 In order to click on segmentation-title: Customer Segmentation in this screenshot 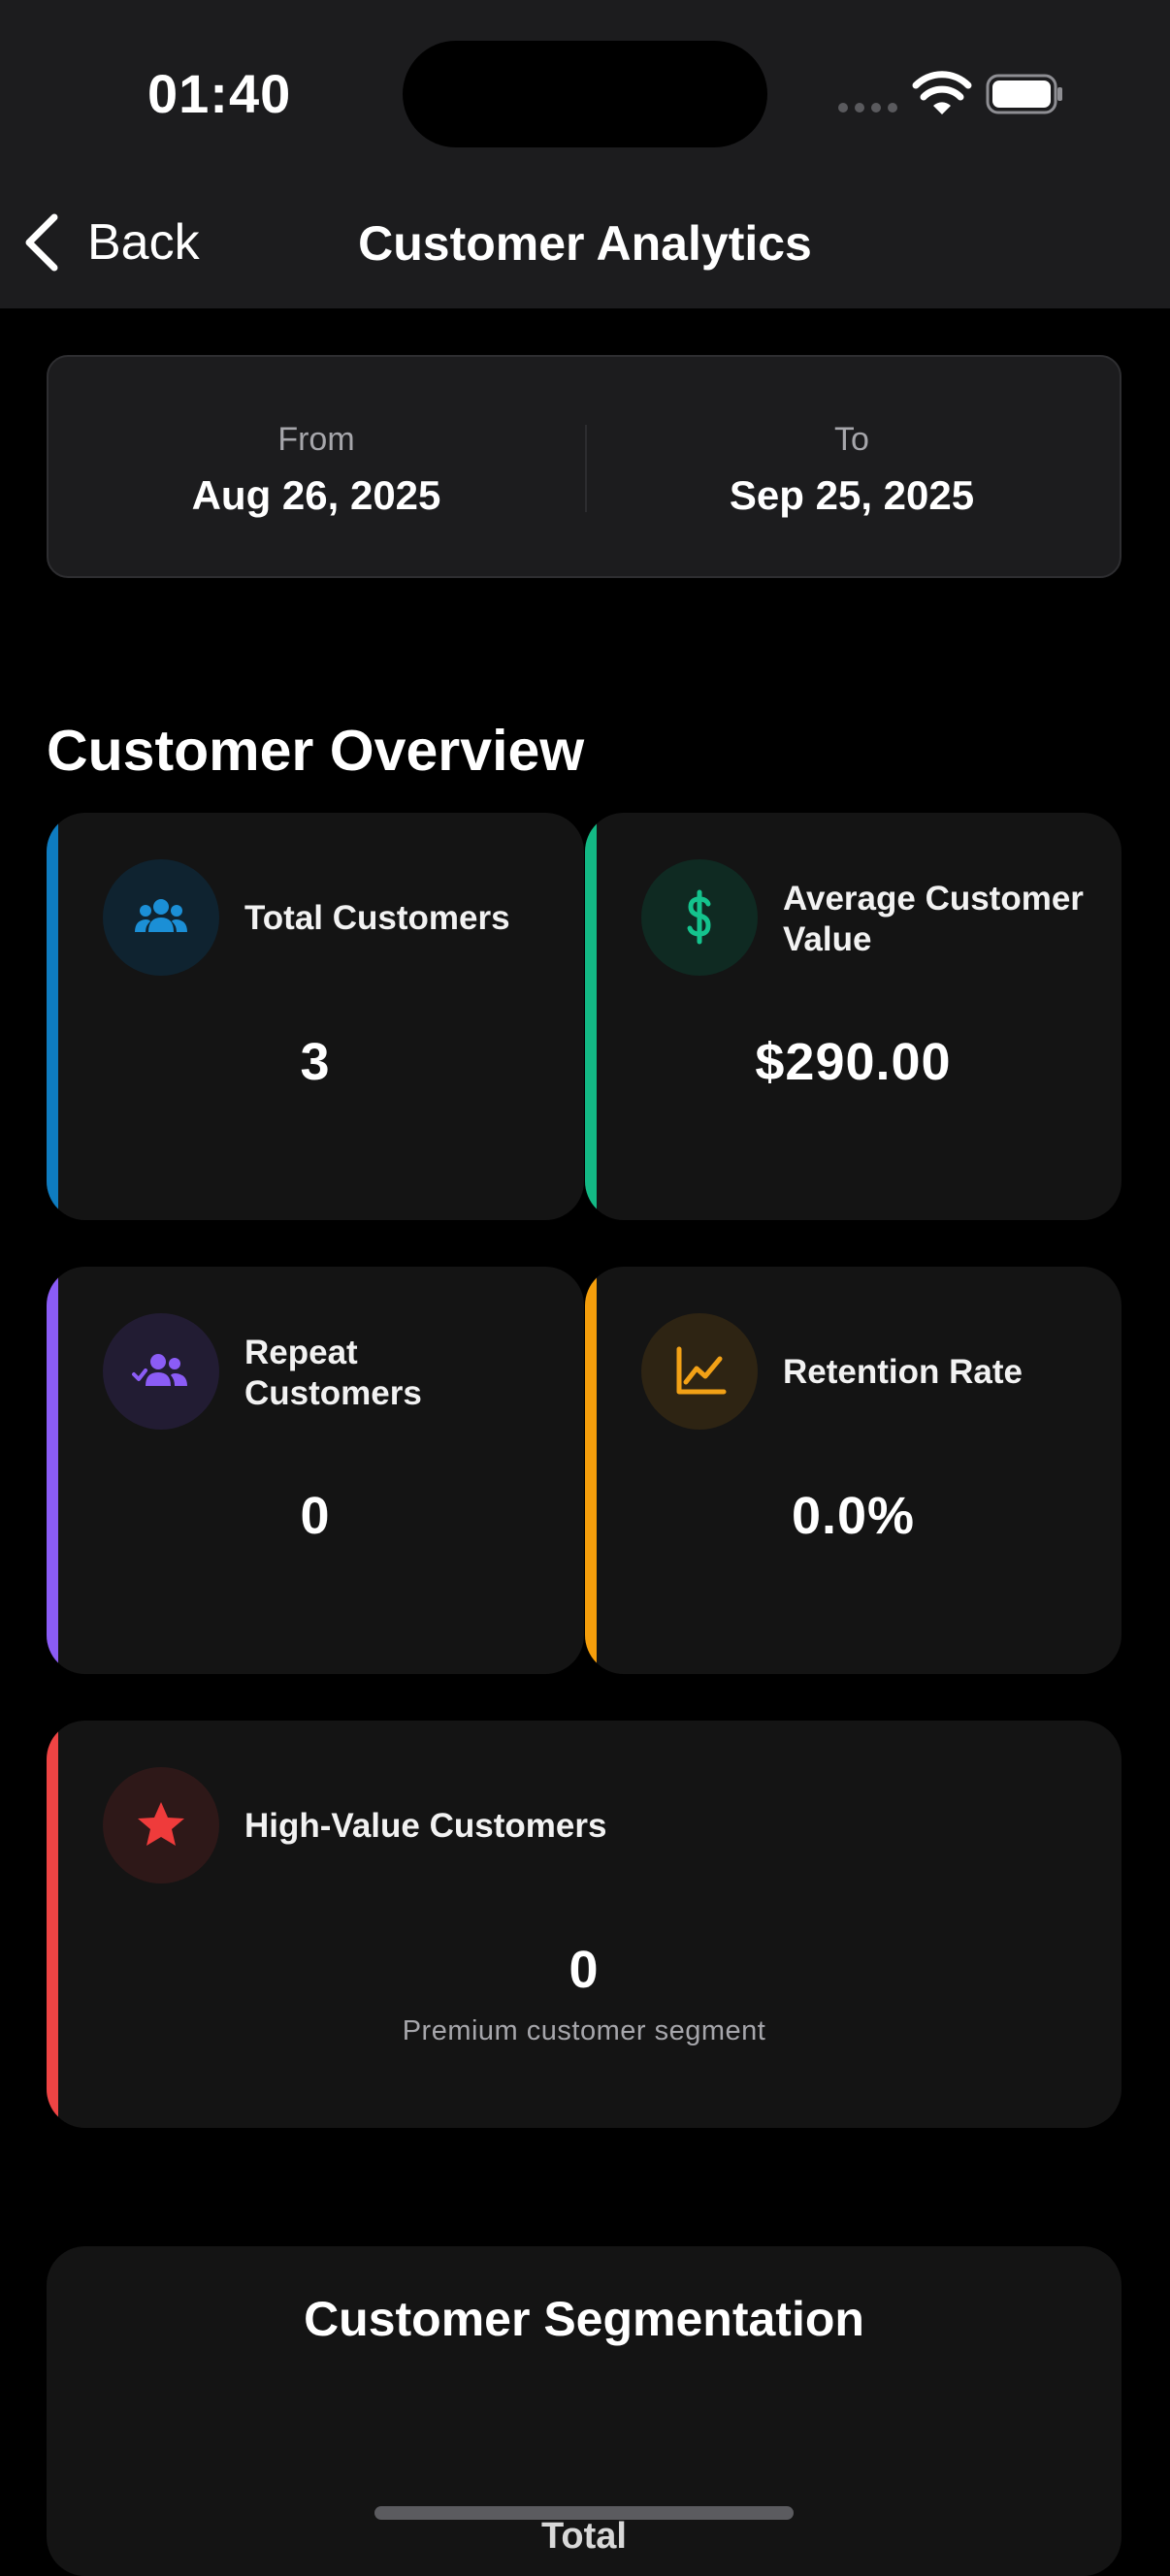, I will do `click(584, 2319)`.